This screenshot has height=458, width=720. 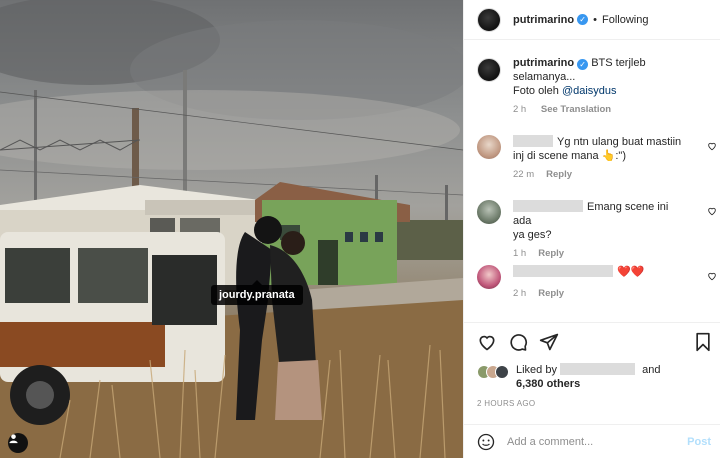 What do you see at coordinates (519, 293) in the screenshot?
I see `comment-time: 2 h` at bounding box center [519, 293].